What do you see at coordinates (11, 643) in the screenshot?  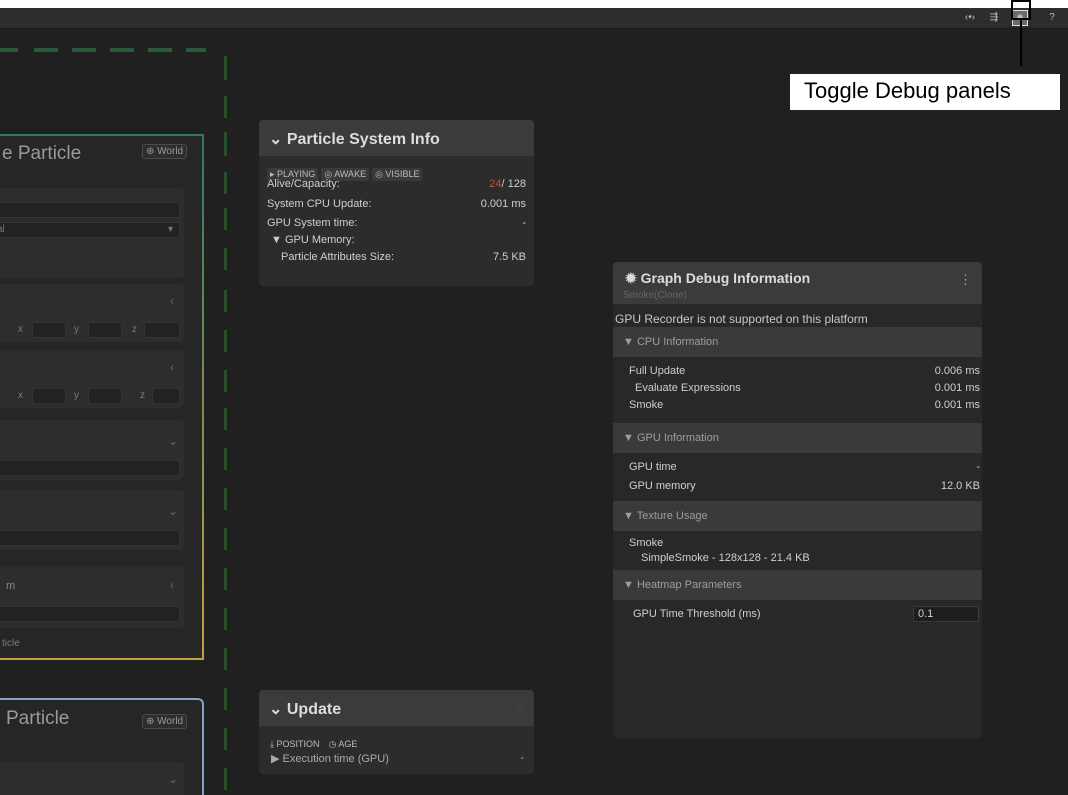 I see `context-footer: ticle` at bounding box center [11, 643].